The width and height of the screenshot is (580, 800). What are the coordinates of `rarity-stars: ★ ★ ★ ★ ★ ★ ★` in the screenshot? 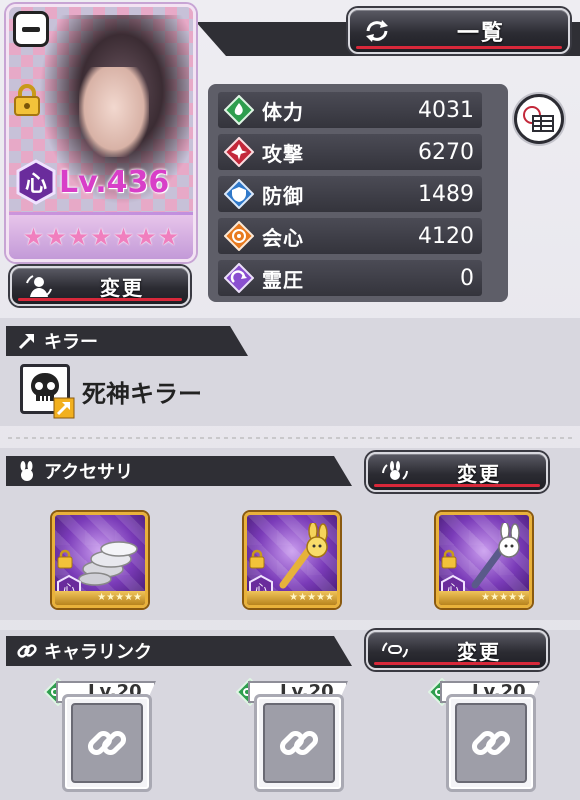 It's located at (101, 237).